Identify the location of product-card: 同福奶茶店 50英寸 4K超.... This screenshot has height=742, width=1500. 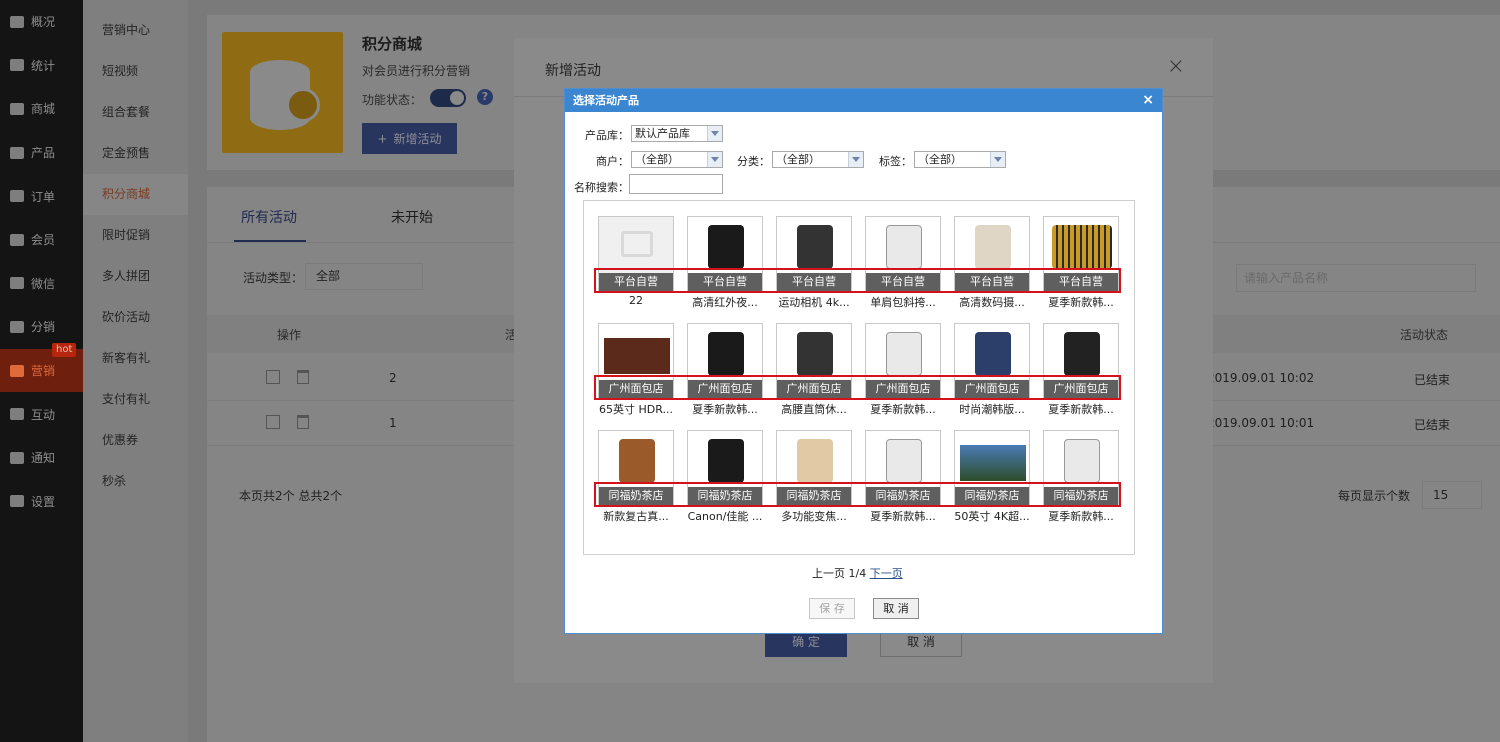
(992, 477).